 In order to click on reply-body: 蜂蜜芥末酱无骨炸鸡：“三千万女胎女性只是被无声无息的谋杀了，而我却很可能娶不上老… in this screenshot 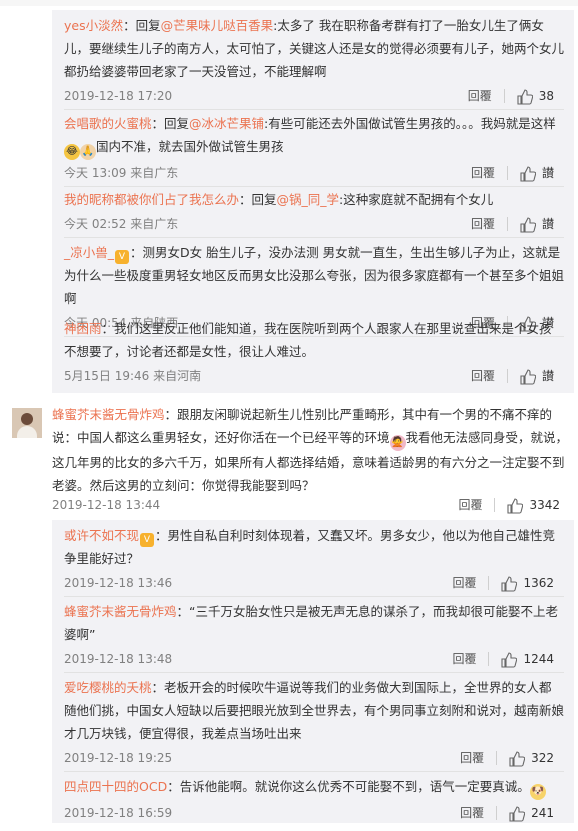, I will do `click(311, 623)`.